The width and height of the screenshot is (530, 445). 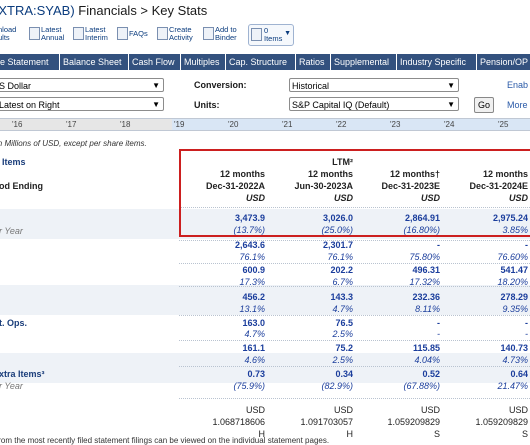 What do you see at coordinates (374, 85) in the screenshot?
I see `conversion-select: Historical ▼` at bounding box center [374, 85].